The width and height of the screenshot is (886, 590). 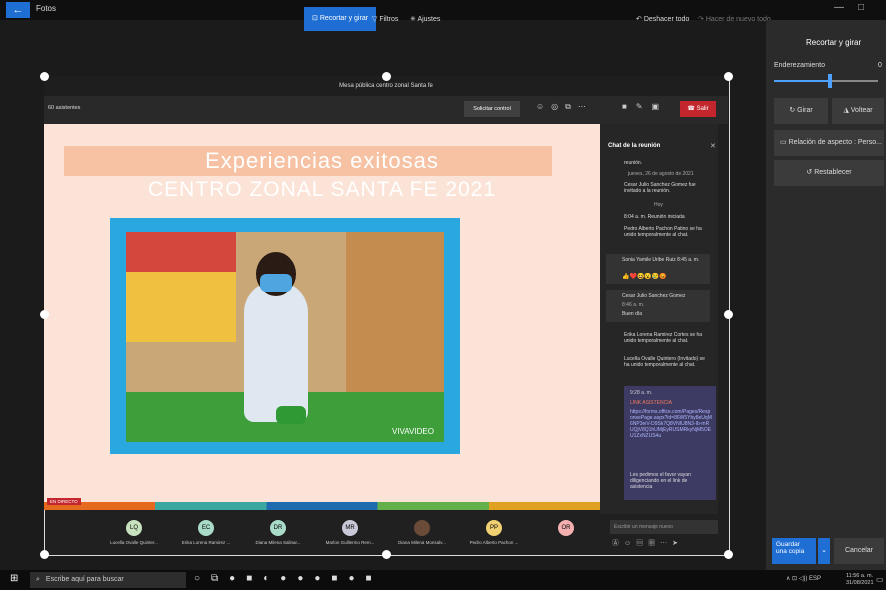 I want to click on participant-tile: OR, so click(x=566, y=534).